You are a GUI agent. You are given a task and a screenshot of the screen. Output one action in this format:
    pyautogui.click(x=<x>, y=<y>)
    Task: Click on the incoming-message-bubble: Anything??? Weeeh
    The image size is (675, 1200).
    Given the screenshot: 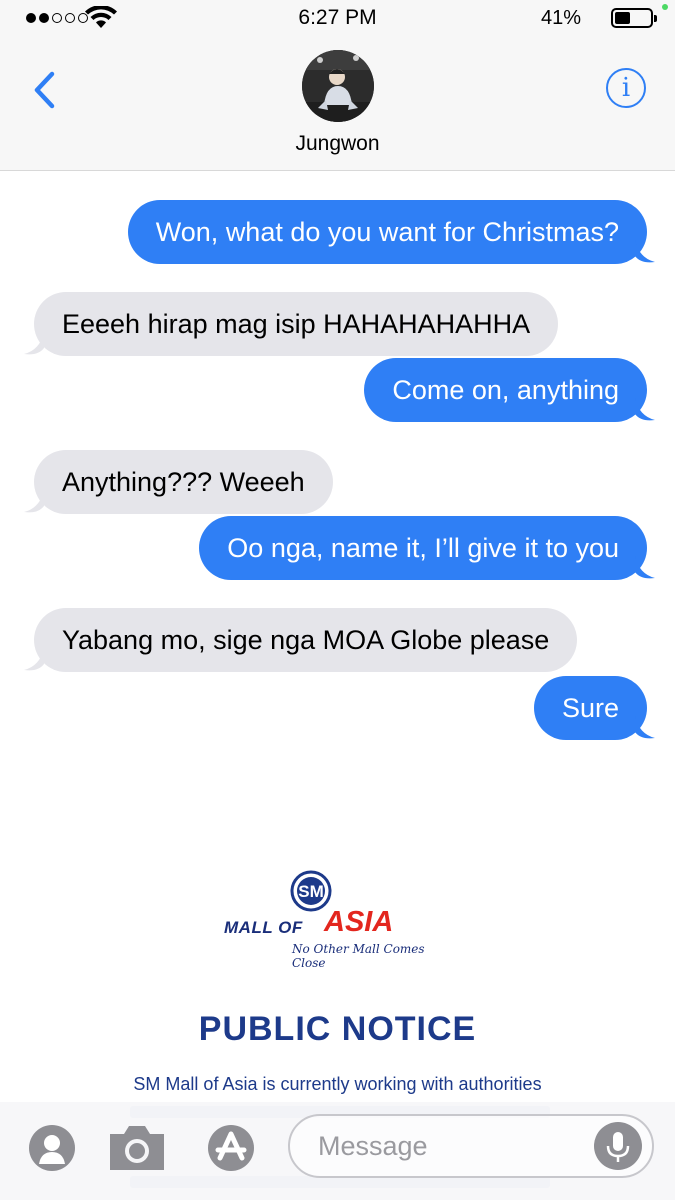 What is the action you would take?
    pyautogui.click(x=183, y=482)
    